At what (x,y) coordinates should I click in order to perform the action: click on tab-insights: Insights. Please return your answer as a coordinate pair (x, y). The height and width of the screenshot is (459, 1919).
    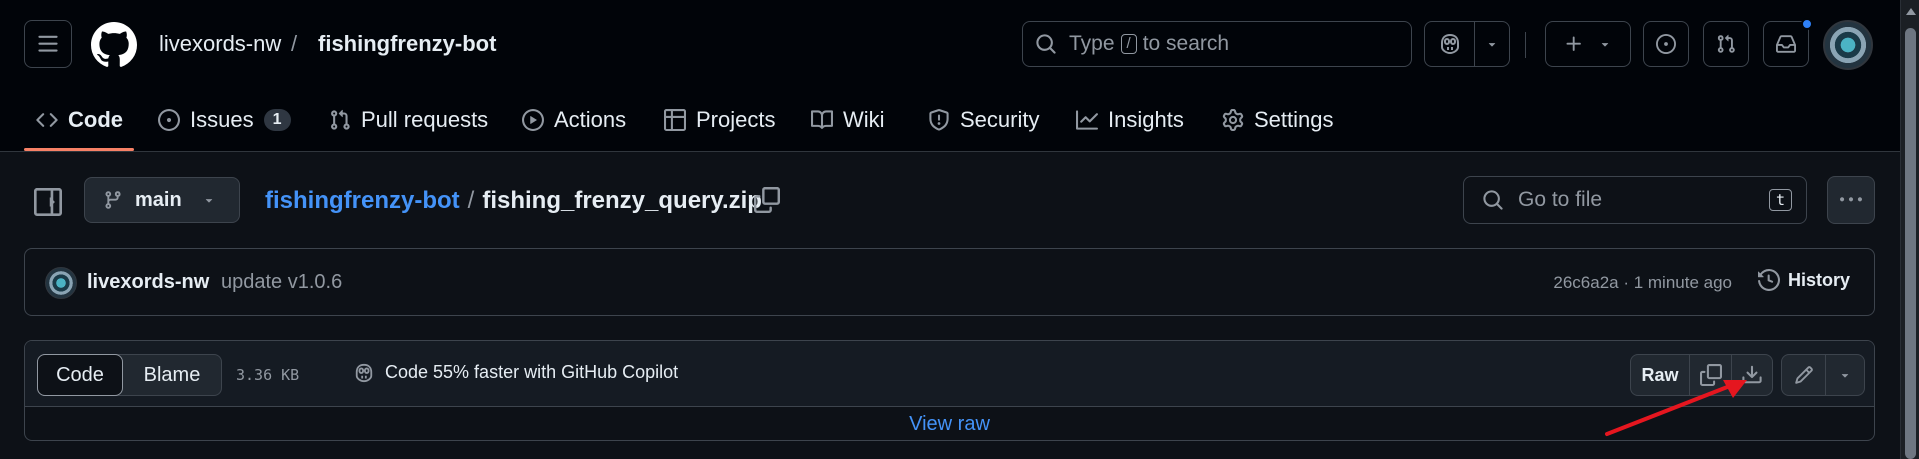
    Looking at the image, I should click on (1130, 120).